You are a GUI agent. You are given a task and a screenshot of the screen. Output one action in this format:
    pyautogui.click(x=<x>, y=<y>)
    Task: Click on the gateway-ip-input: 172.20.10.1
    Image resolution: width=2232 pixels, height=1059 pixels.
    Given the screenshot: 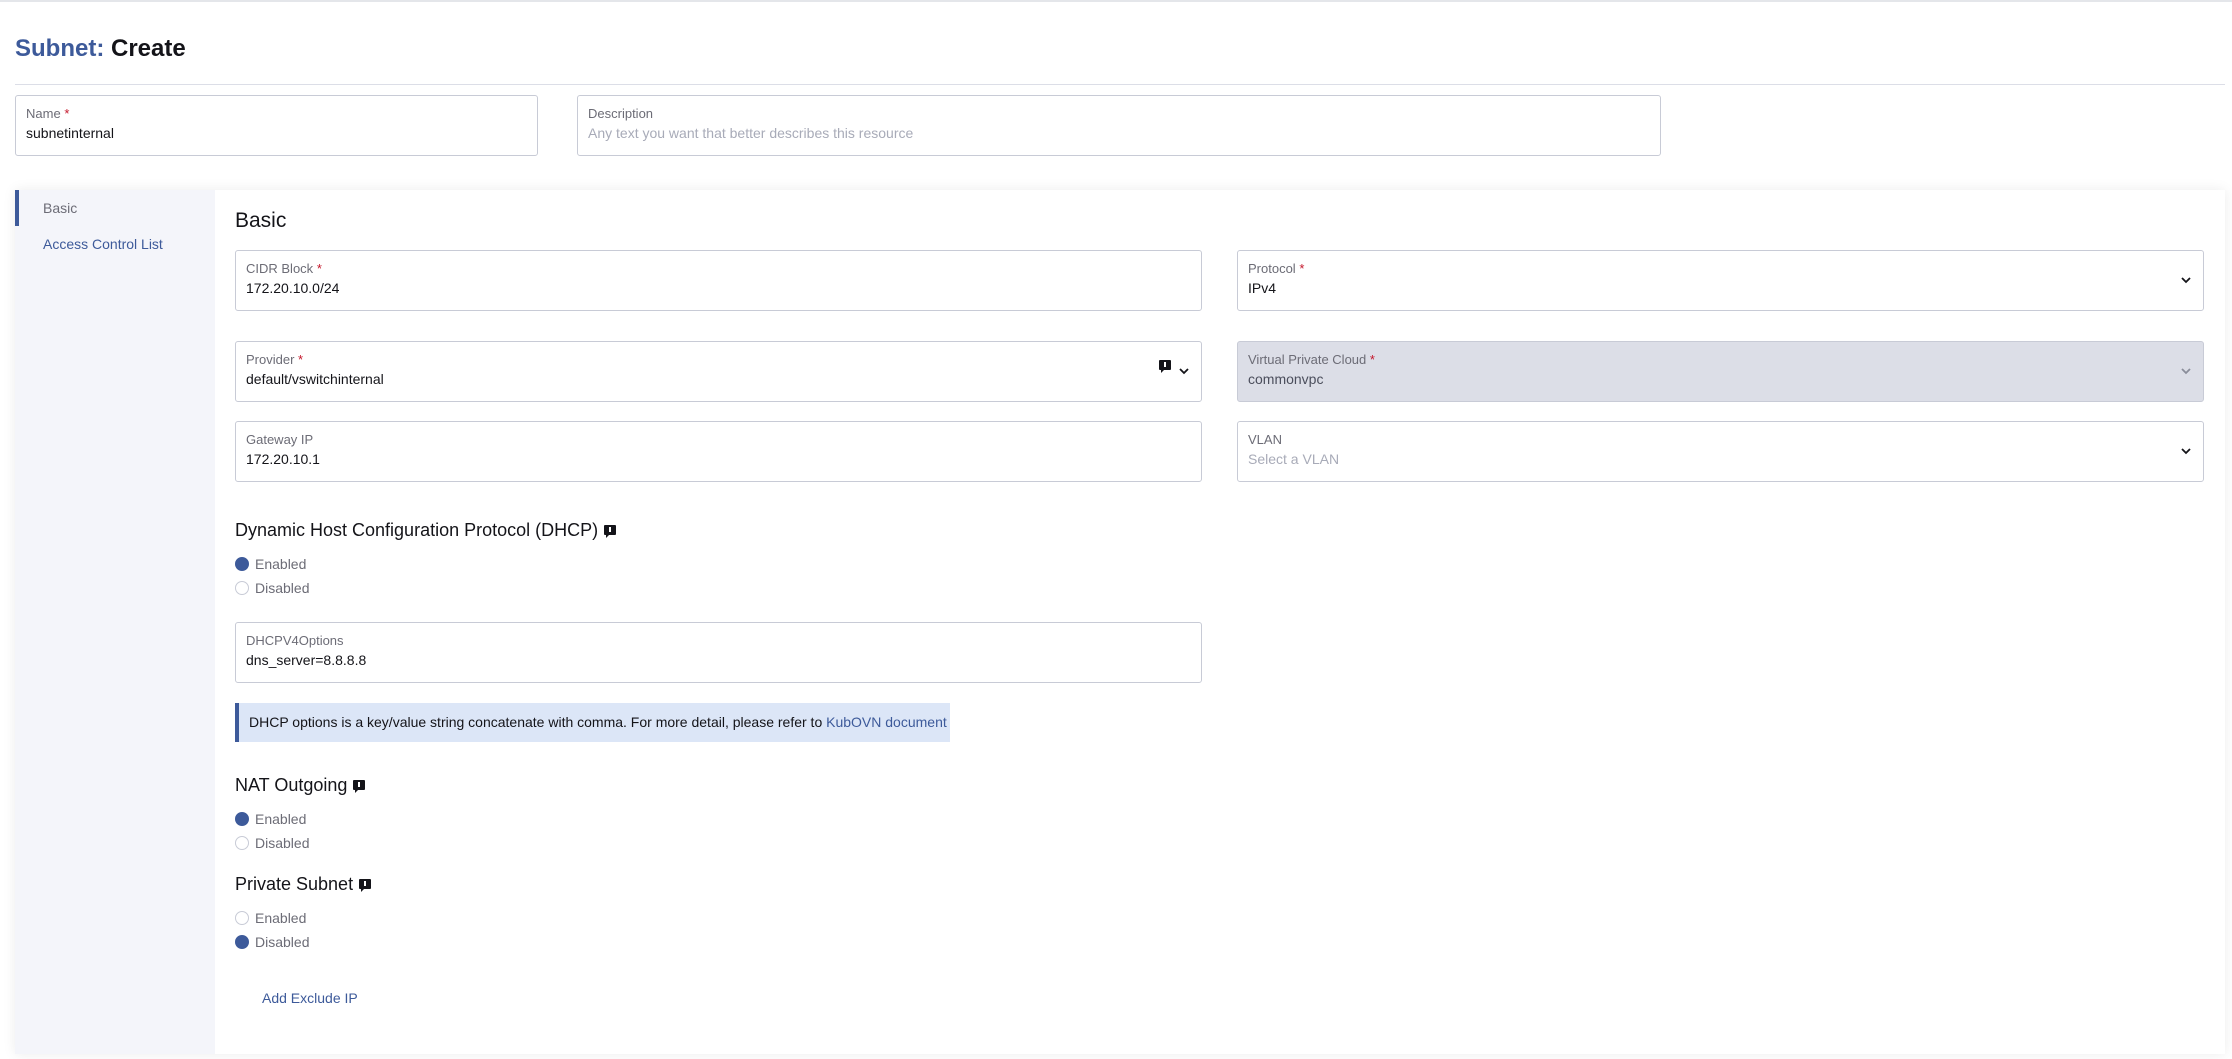 What is the action you would take?
    pyautogui.click(x=283, y=459)
    